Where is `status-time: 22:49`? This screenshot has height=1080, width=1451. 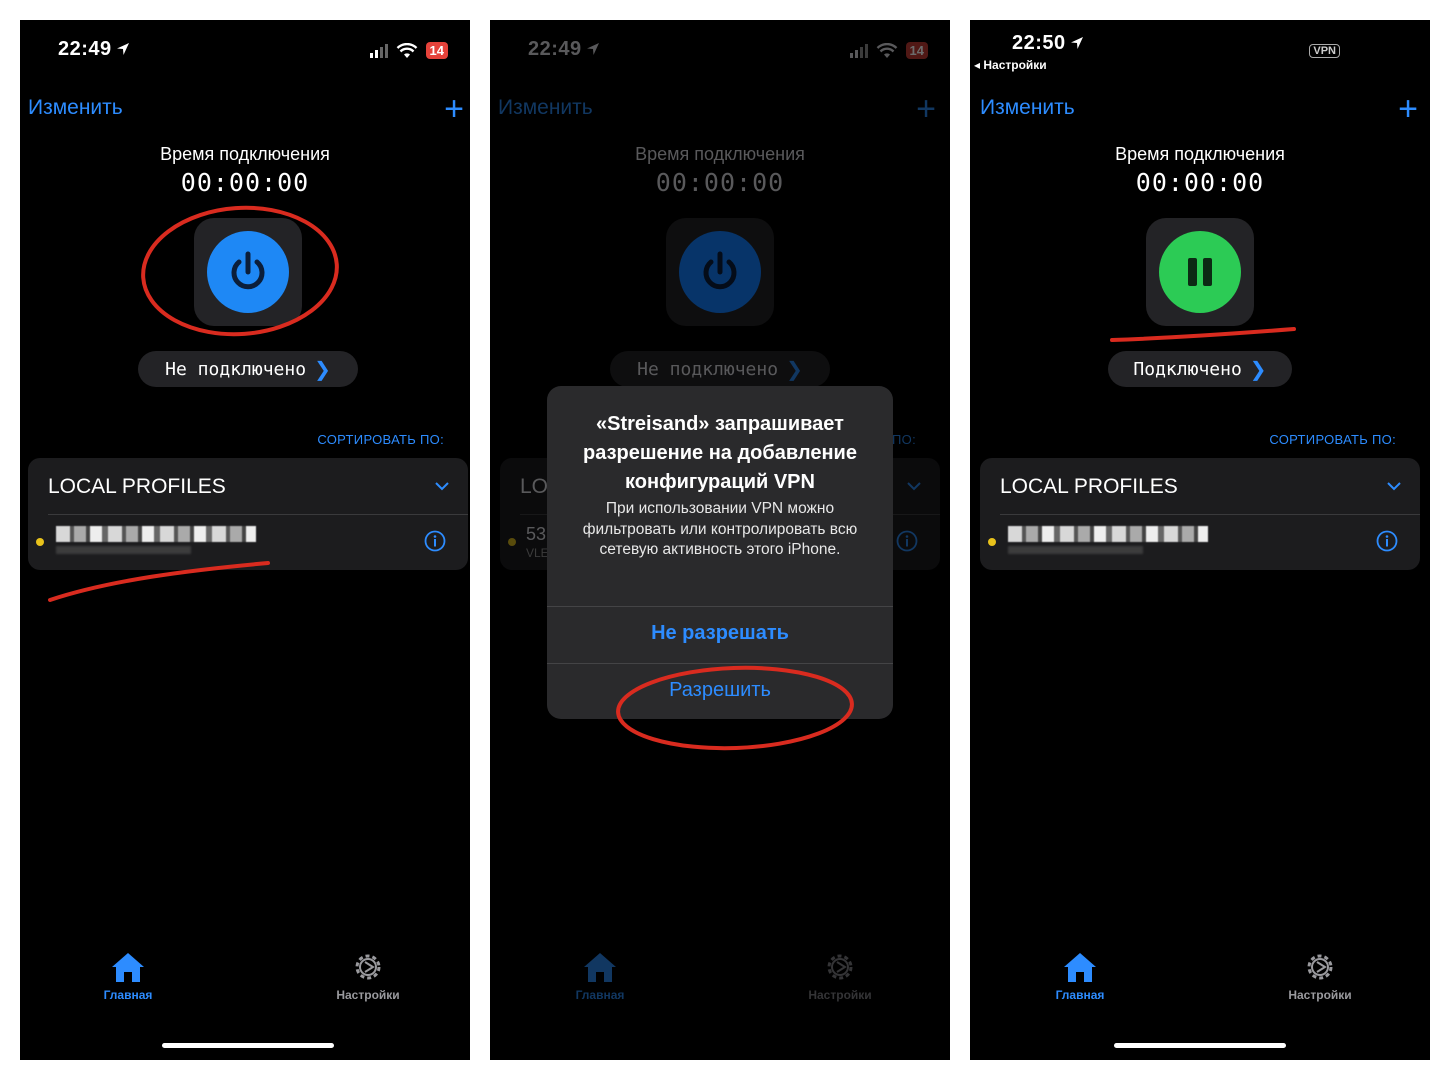 status-time: 22:49 is located at coordinates (94, 49).